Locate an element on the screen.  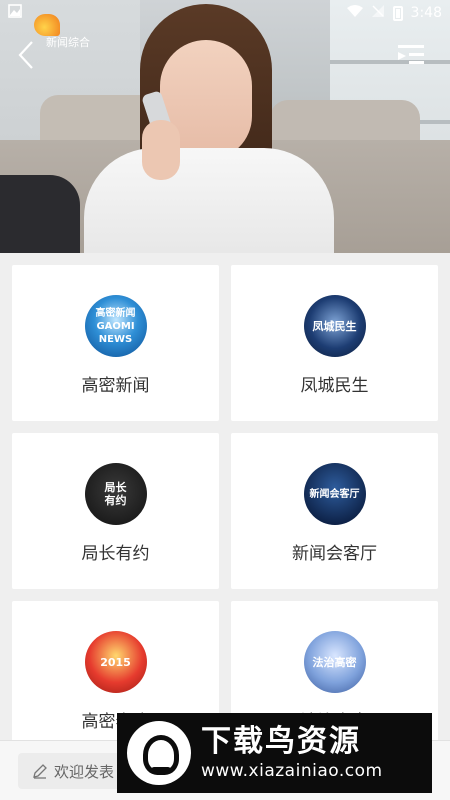
program-thumbnail: 法治高密 is located at coordinates (334, 662).